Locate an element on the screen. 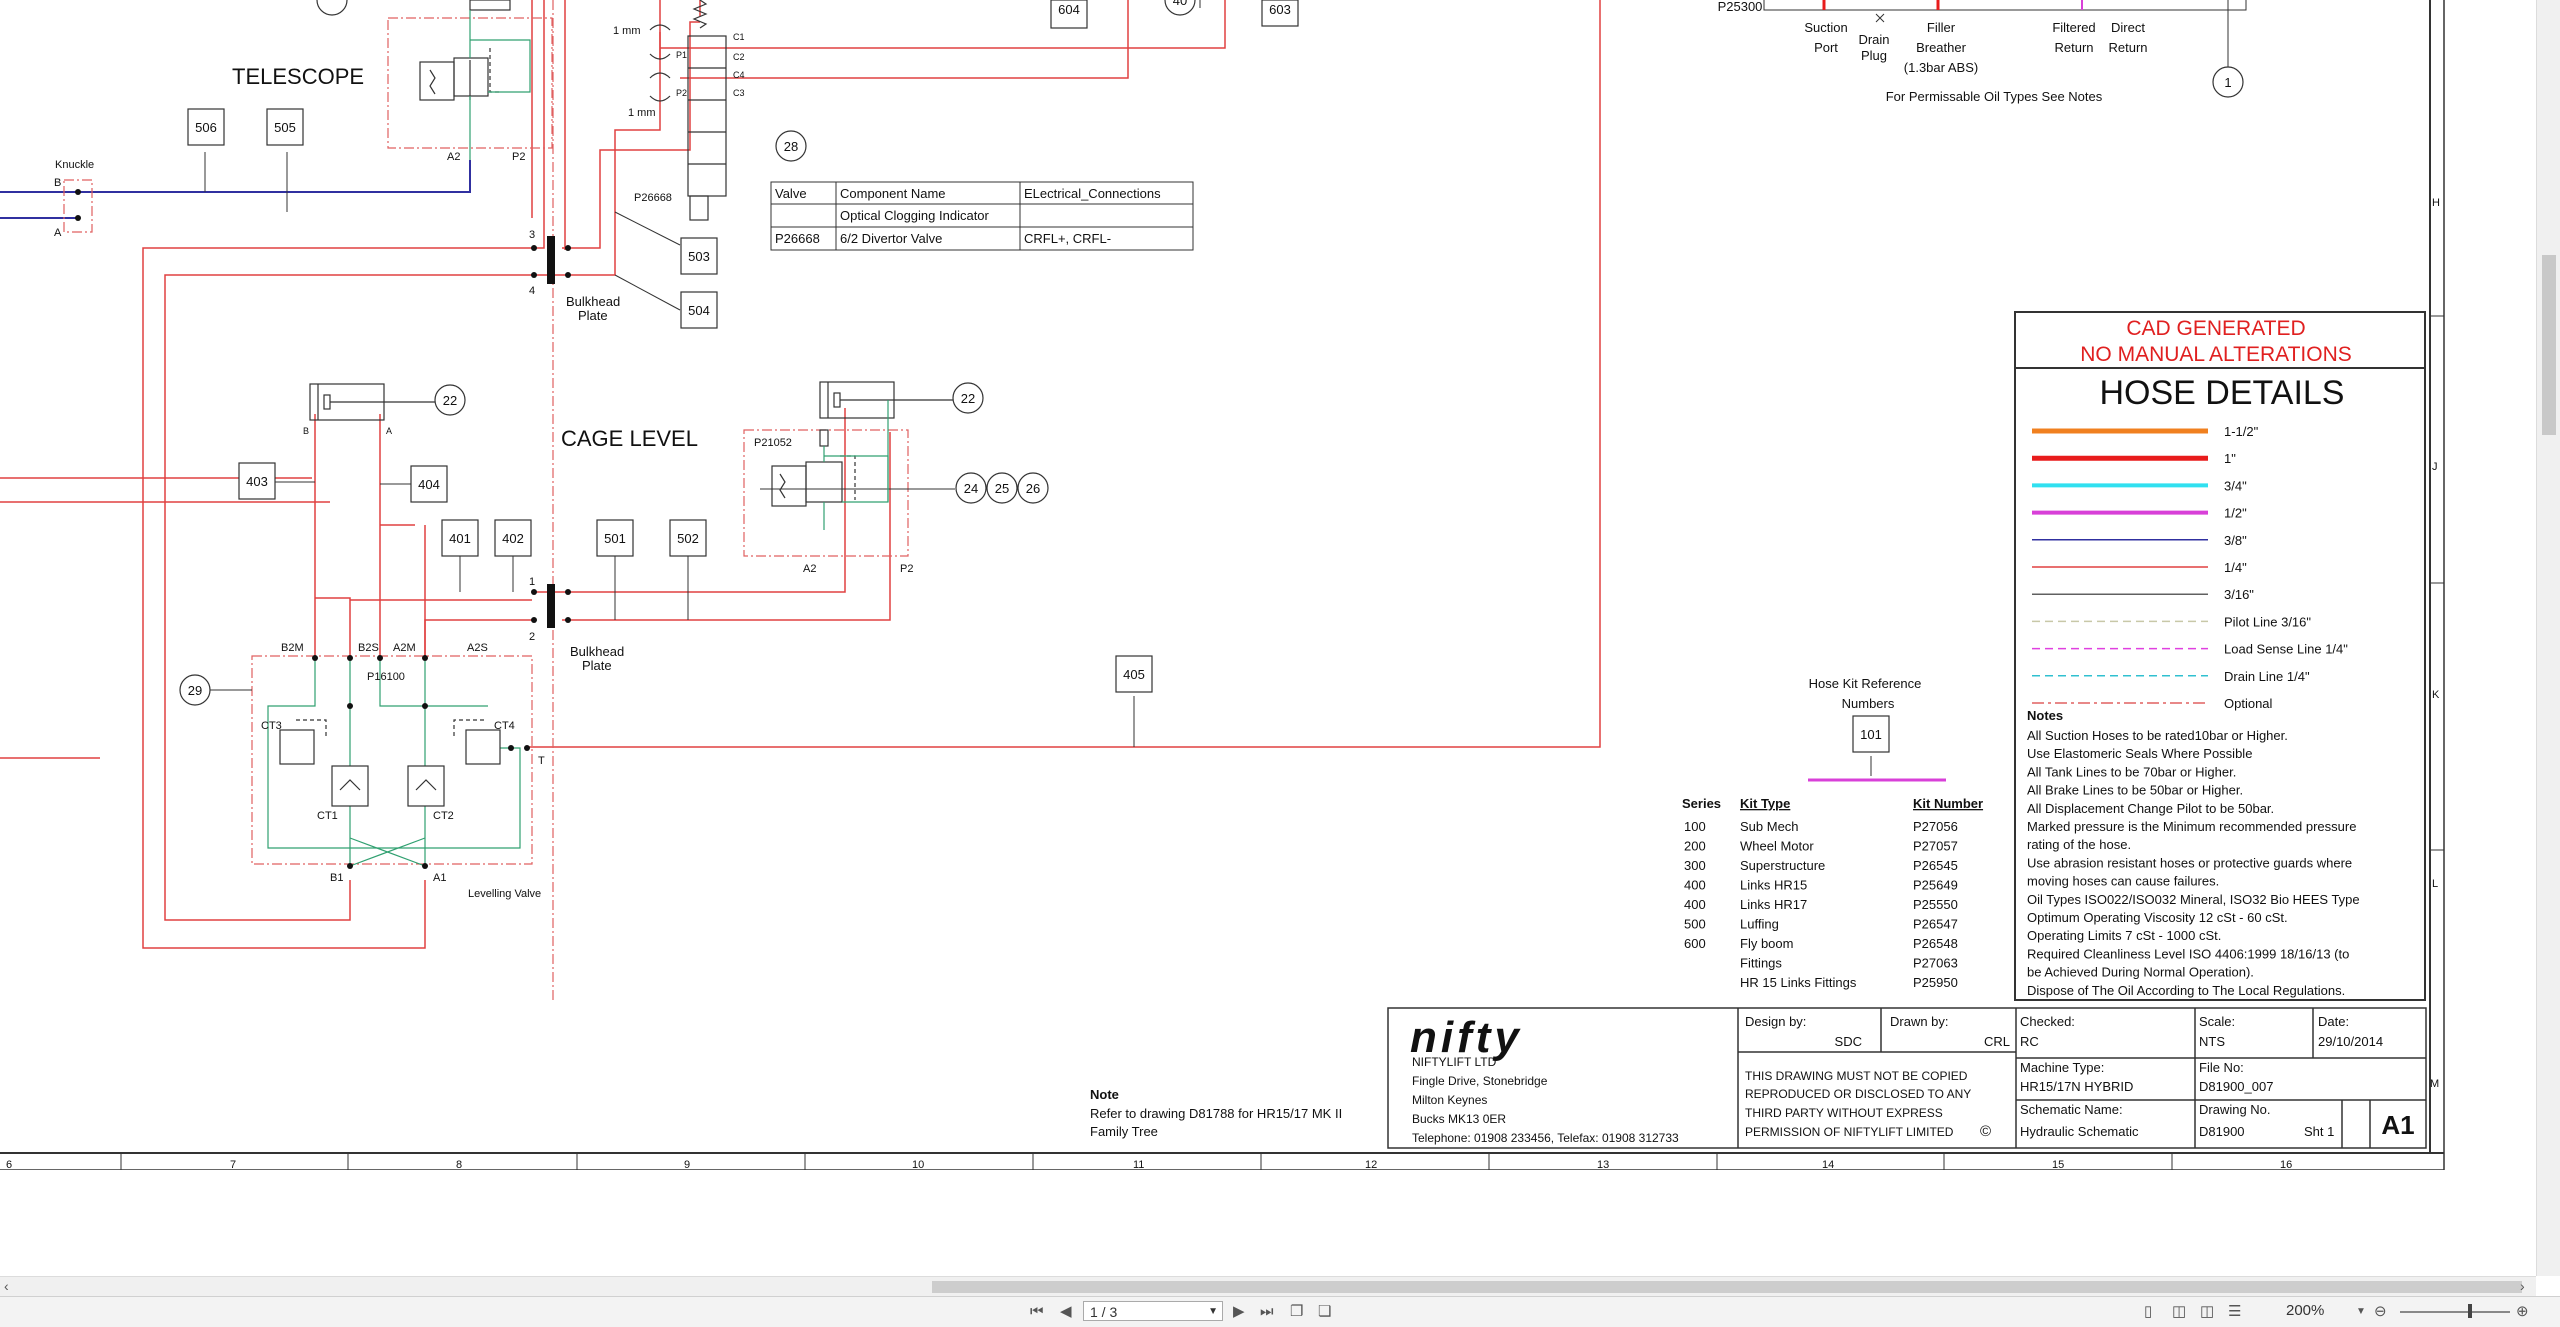 The image size is (2560, 1327). grid-row: M is located at coordinates (2434, 1084).